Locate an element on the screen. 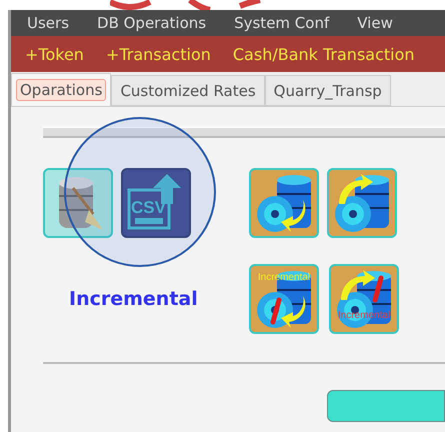  menu-item: DB Operations is located at coordinates (151, 23).